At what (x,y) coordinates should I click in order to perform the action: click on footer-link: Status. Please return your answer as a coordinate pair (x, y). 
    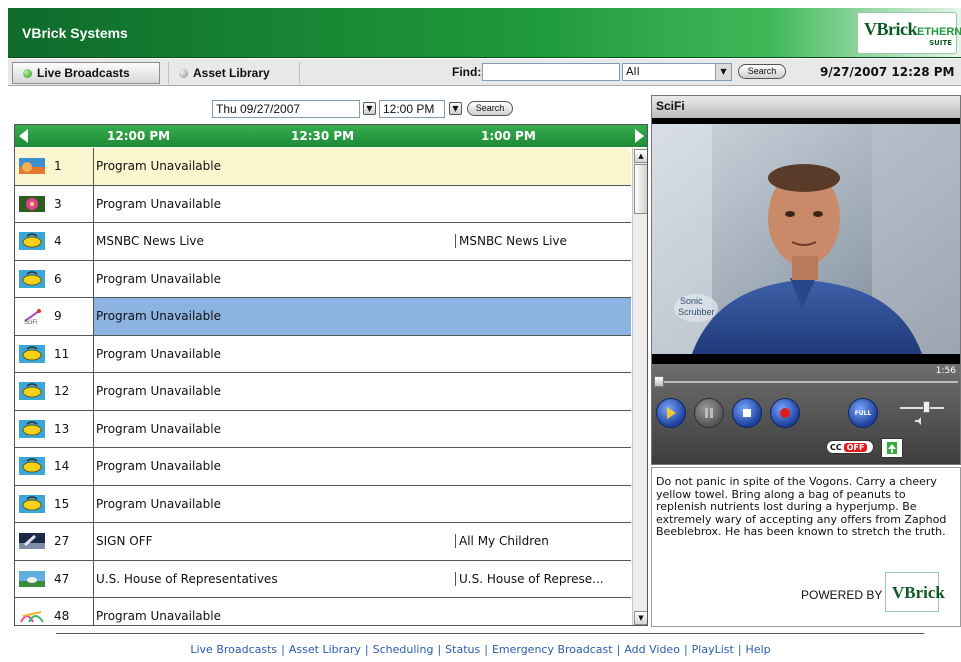
    Looking at the image, I should click on (462, 649).